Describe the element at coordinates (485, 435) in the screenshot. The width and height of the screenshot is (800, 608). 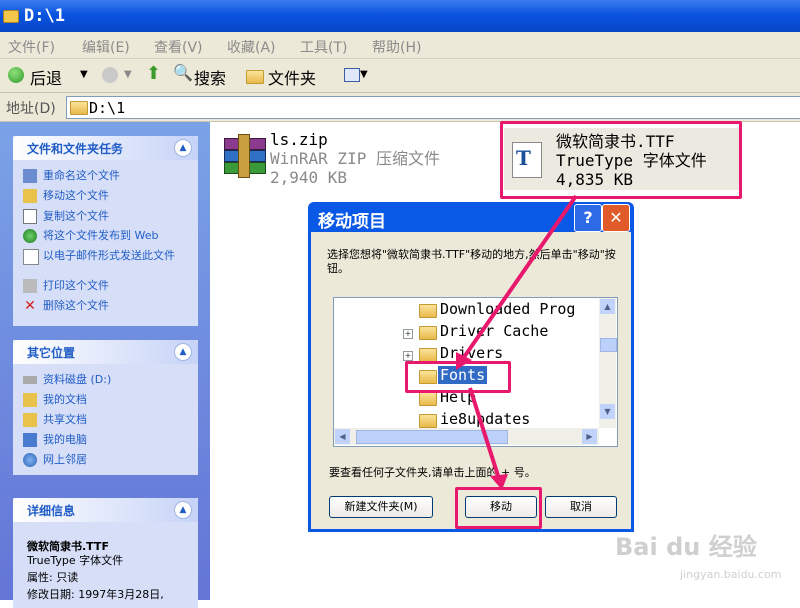
I see `arrow-to-move` at that location.